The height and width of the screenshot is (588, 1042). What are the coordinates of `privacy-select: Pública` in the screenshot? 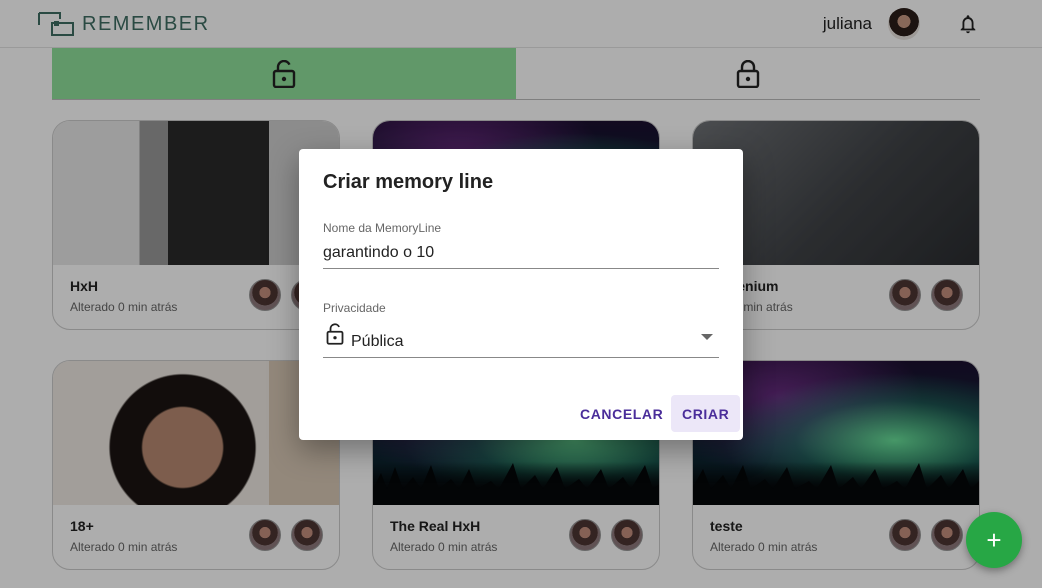 It's located at (377, 342).